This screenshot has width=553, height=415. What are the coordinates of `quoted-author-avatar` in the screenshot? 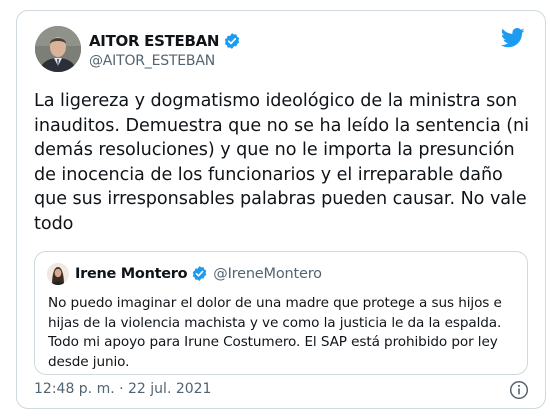 It's located at (58, 274).